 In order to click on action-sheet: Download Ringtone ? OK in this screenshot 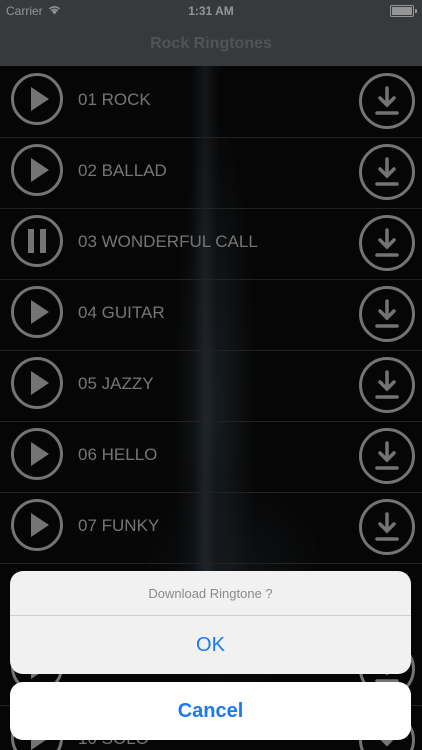, I will do `click(210, 622)`.